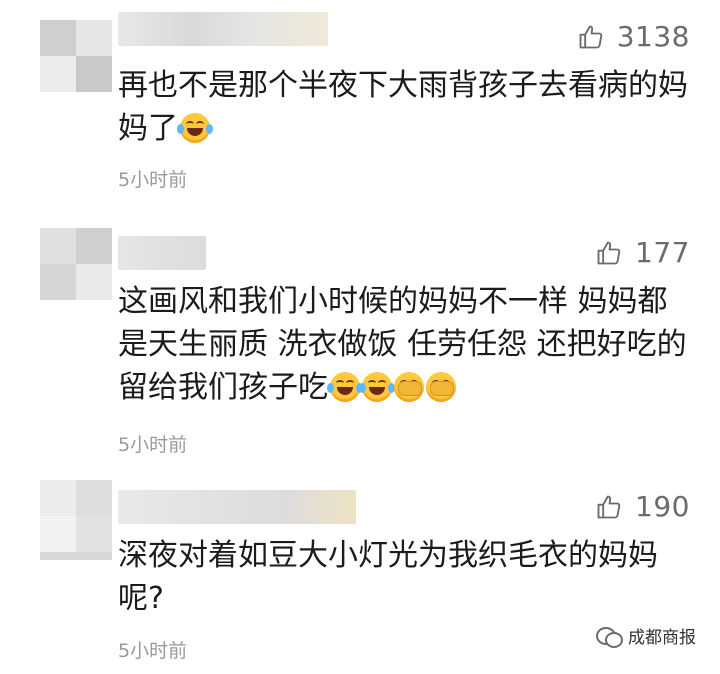 This screenshot has width=720, height=674. I want to click on like-button: 177, so click(642, 252).